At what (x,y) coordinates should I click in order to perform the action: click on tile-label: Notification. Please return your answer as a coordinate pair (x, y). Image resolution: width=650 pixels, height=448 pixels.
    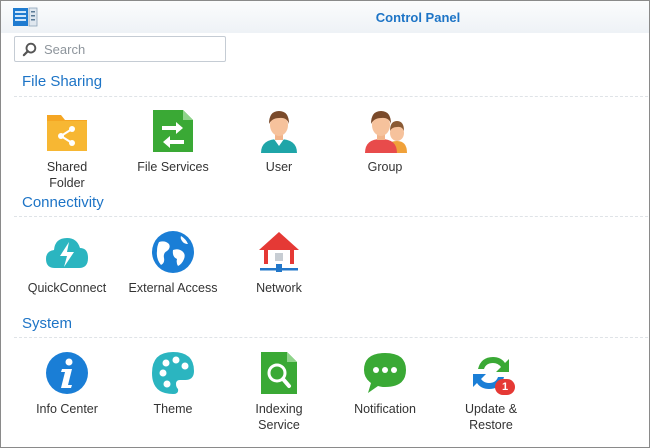
    Looking at the image, I should click on (385, 409).